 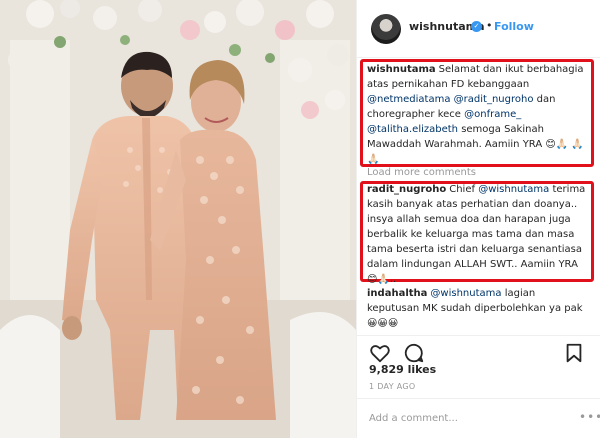 What do you see at coordinates (401, 69) in the screenshot?
I see `comment-username: wishnutama` at bounding box center [401, 69].